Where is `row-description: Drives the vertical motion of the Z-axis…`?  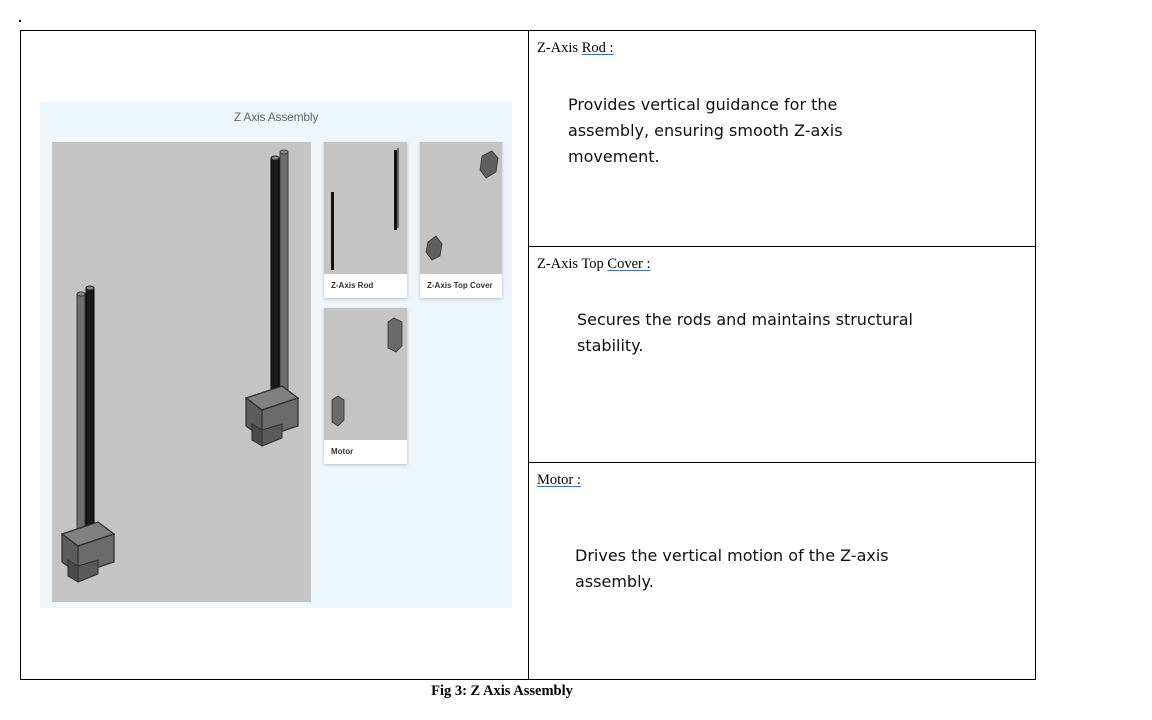
row-description: Drives the vertical motion of the Z-axis… is located at coordinates (732, 568).